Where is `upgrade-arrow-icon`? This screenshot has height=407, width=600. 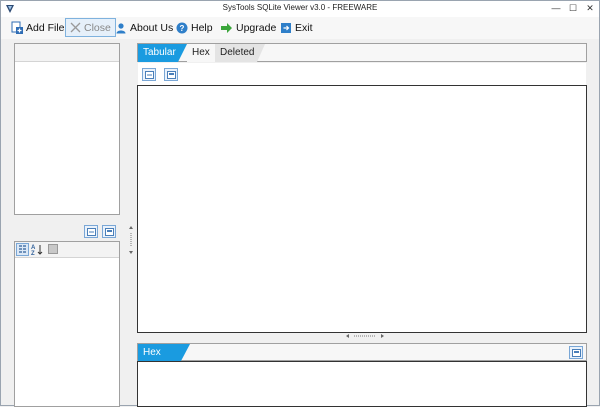
upgrade-arrow-icon is located at coordinates (226, 27).